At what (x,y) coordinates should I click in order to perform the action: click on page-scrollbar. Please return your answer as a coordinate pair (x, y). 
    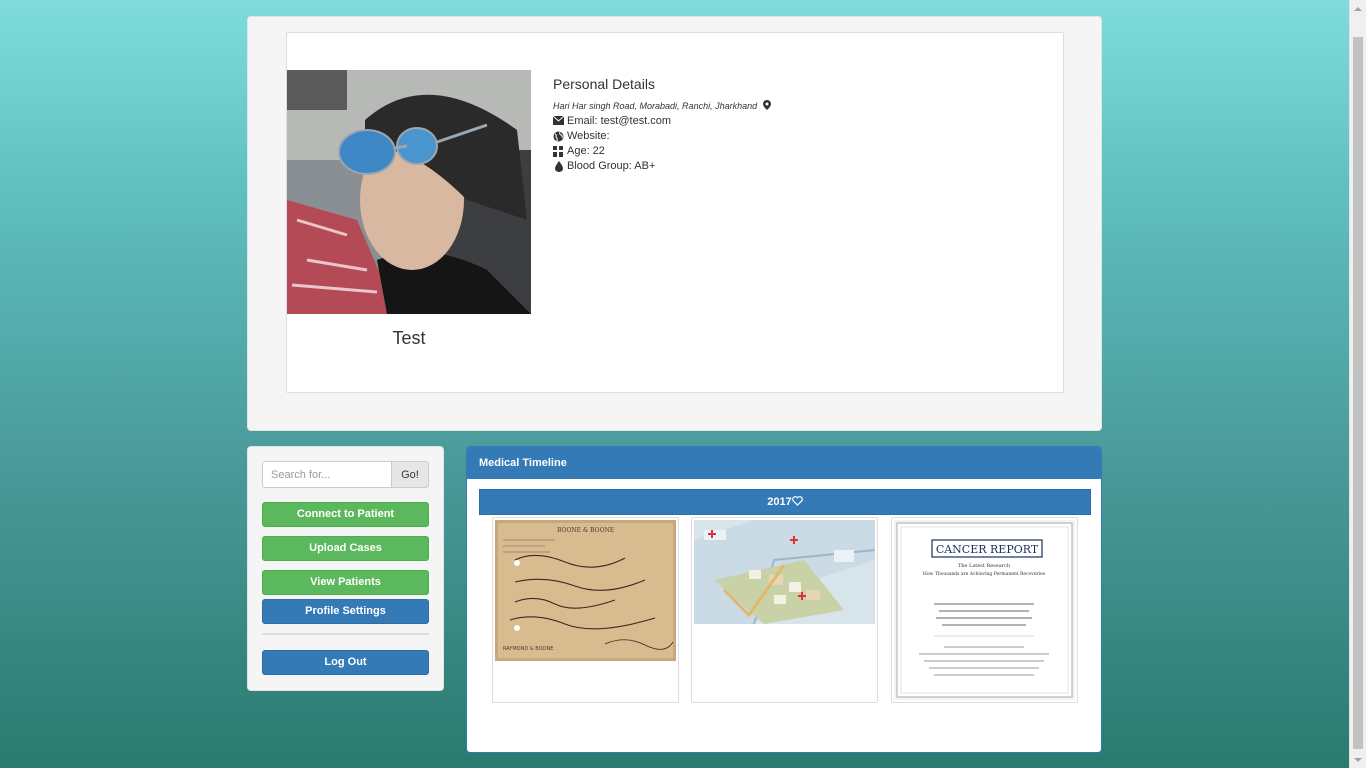
    Looking at the image, I should click on (1357, 384).